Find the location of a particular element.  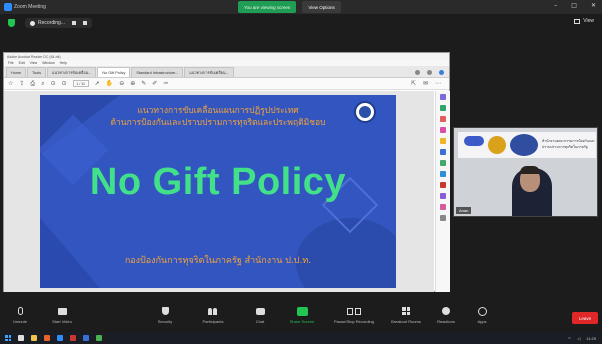

breakout-rooms-button: Breakout Rooms is located at coordinates (406, 315).